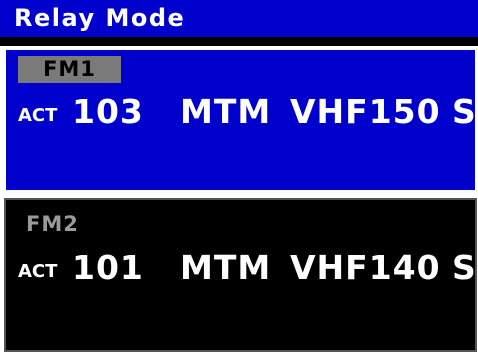  I want to click on fm2-channel-tag: FM2, so click(52, 224).